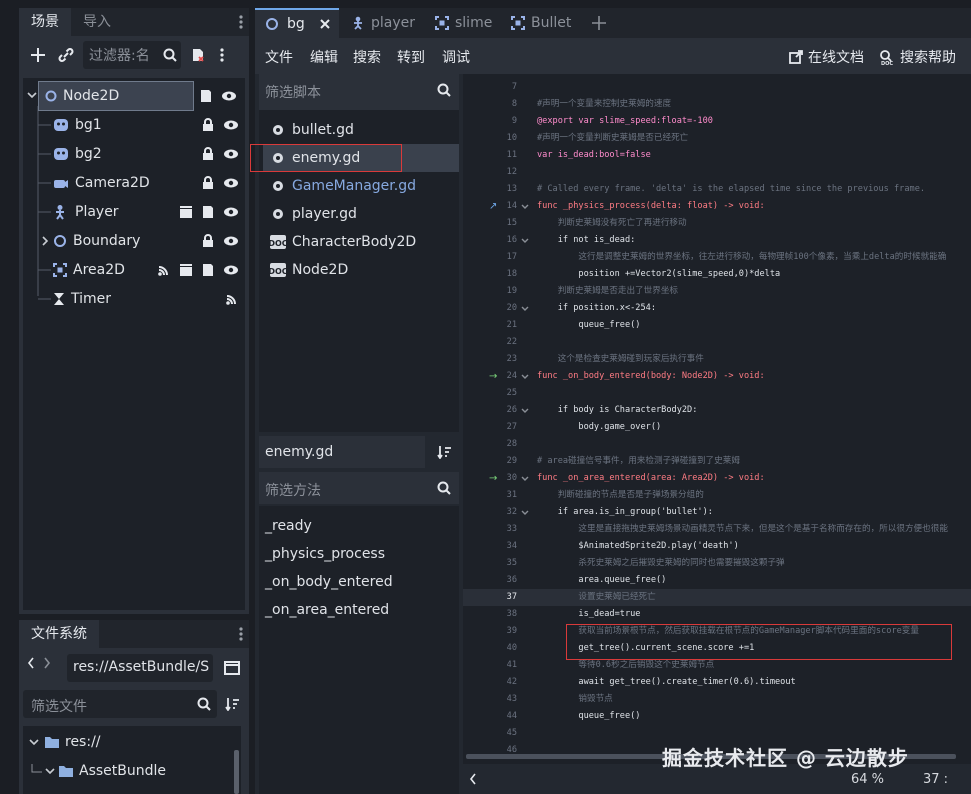 This screenshot has height=794, width=971. I want to click on scene-filter-input: 过滤器:名, so click(132, 55).